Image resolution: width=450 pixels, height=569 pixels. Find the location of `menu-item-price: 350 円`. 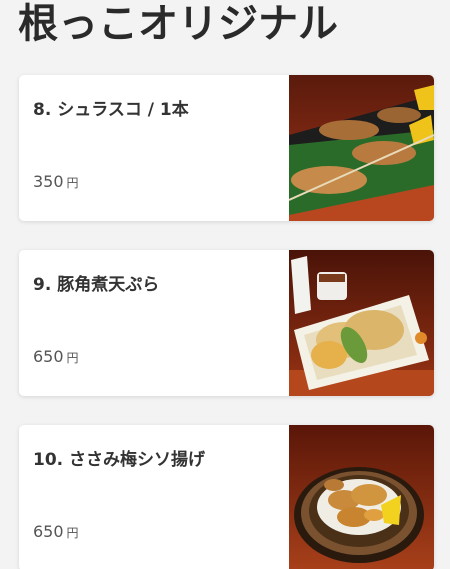

menu-item-price: 350 円 is located at coordinates (56, 181).